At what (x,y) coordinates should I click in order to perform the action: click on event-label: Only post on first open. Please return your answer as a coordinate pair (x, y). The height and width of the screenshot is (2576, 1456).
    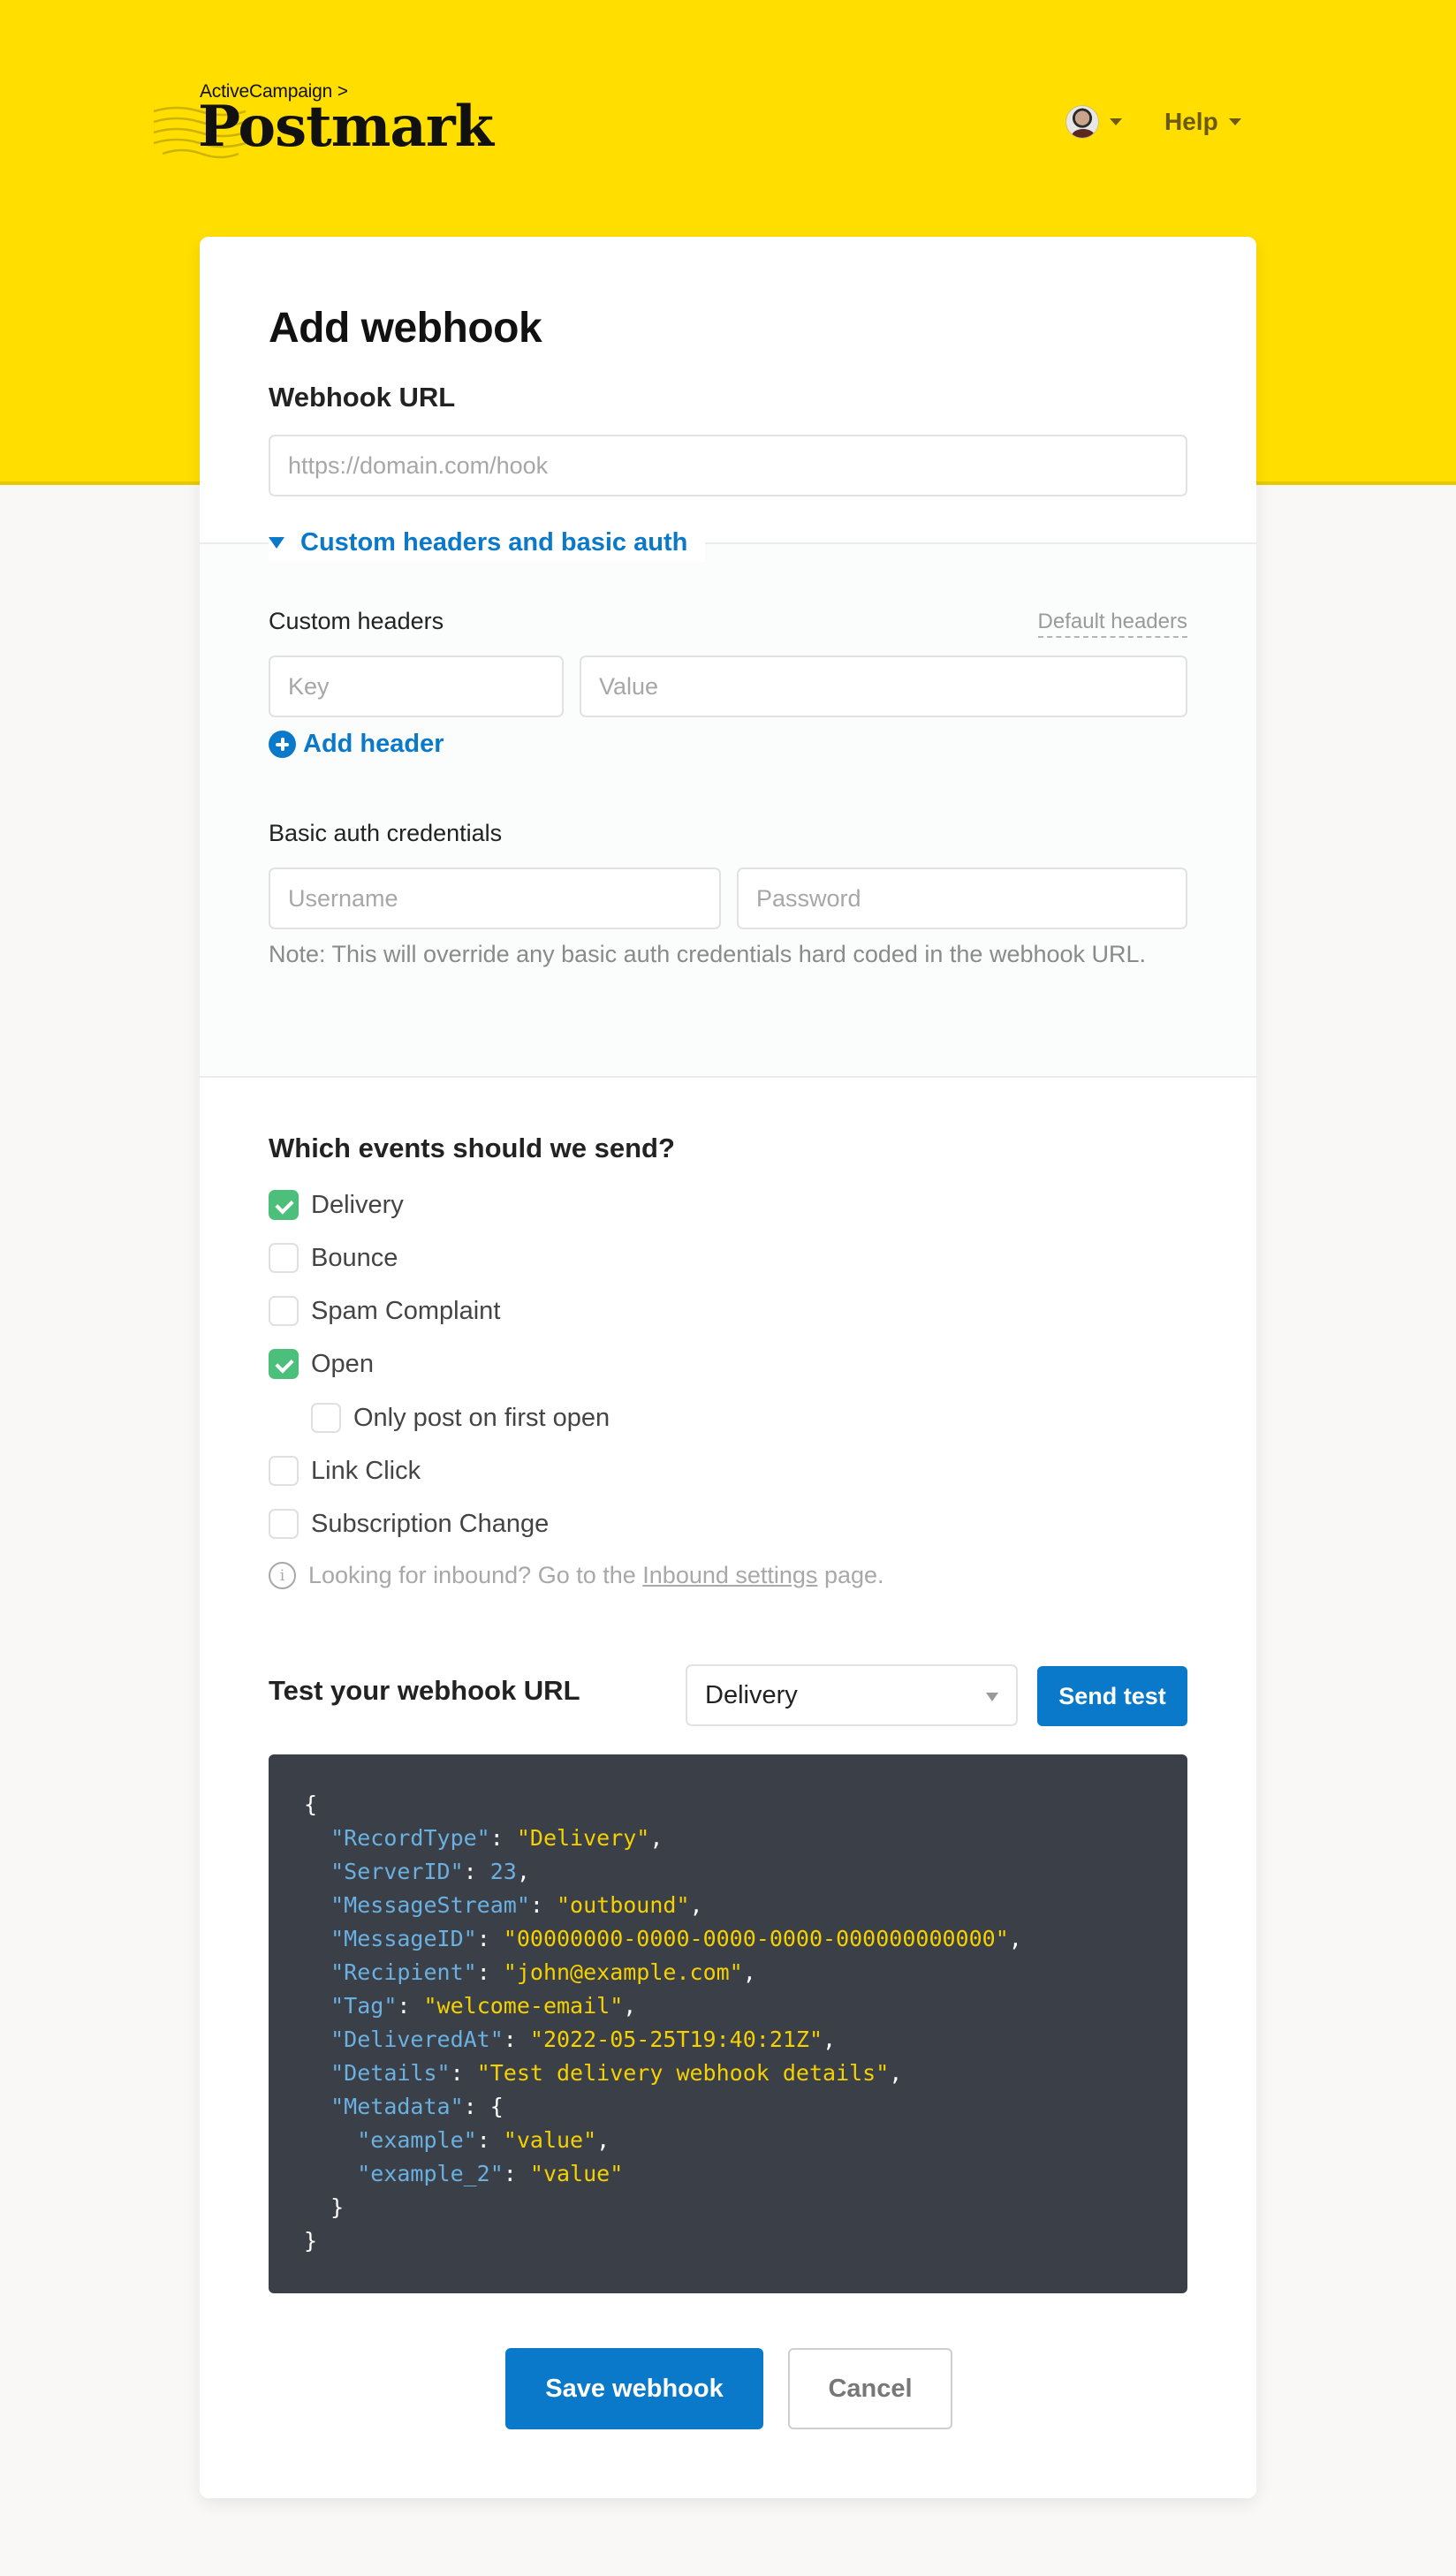
    Looking at the image, I should click on (481, 1418).